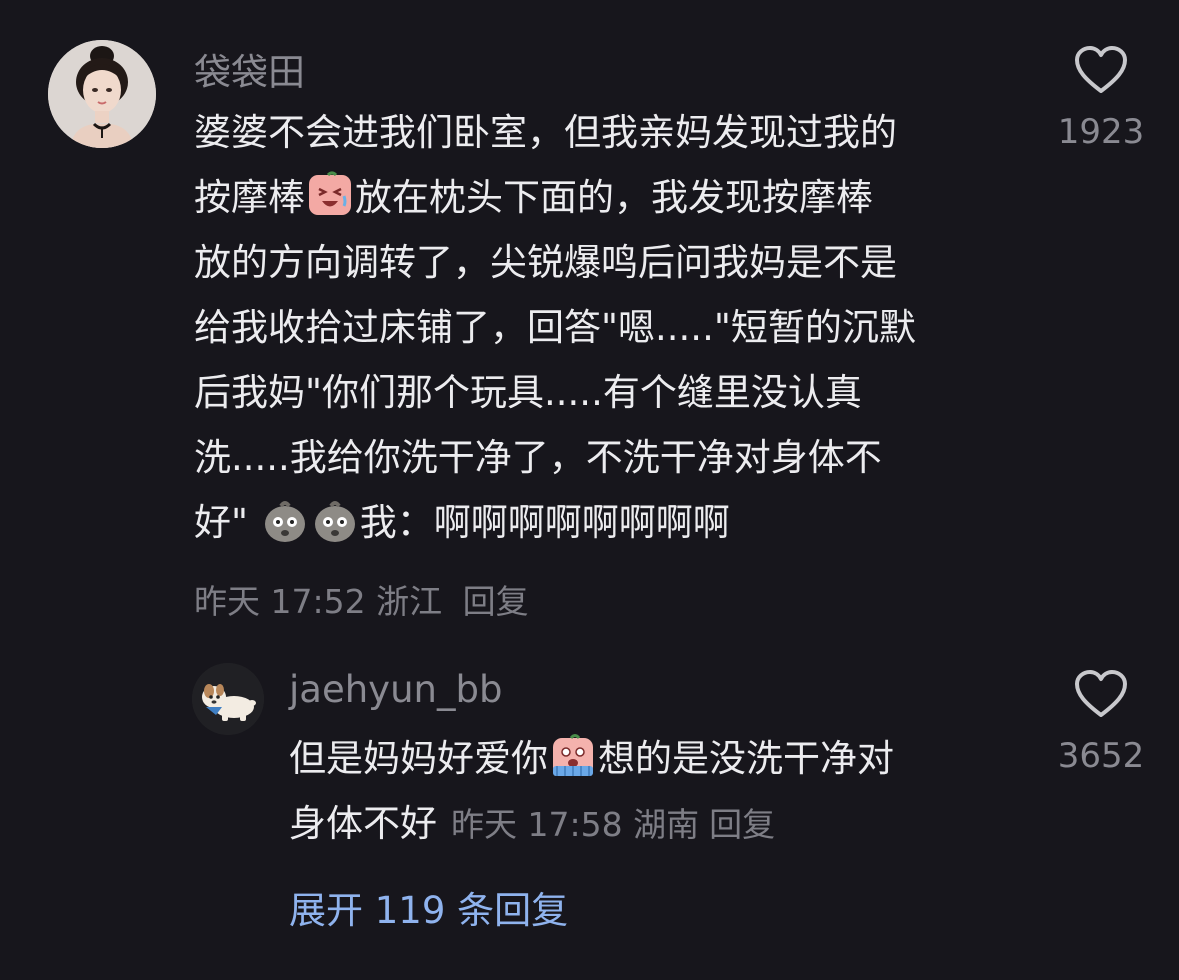 This screenshot has width=1179, height=980. What do you see at coordinates (528, 392) in the screenshot?
I see `comment-line: 后我妈"你们那个玩具.....有个缝里没认真` at bounding box center [528, 392].